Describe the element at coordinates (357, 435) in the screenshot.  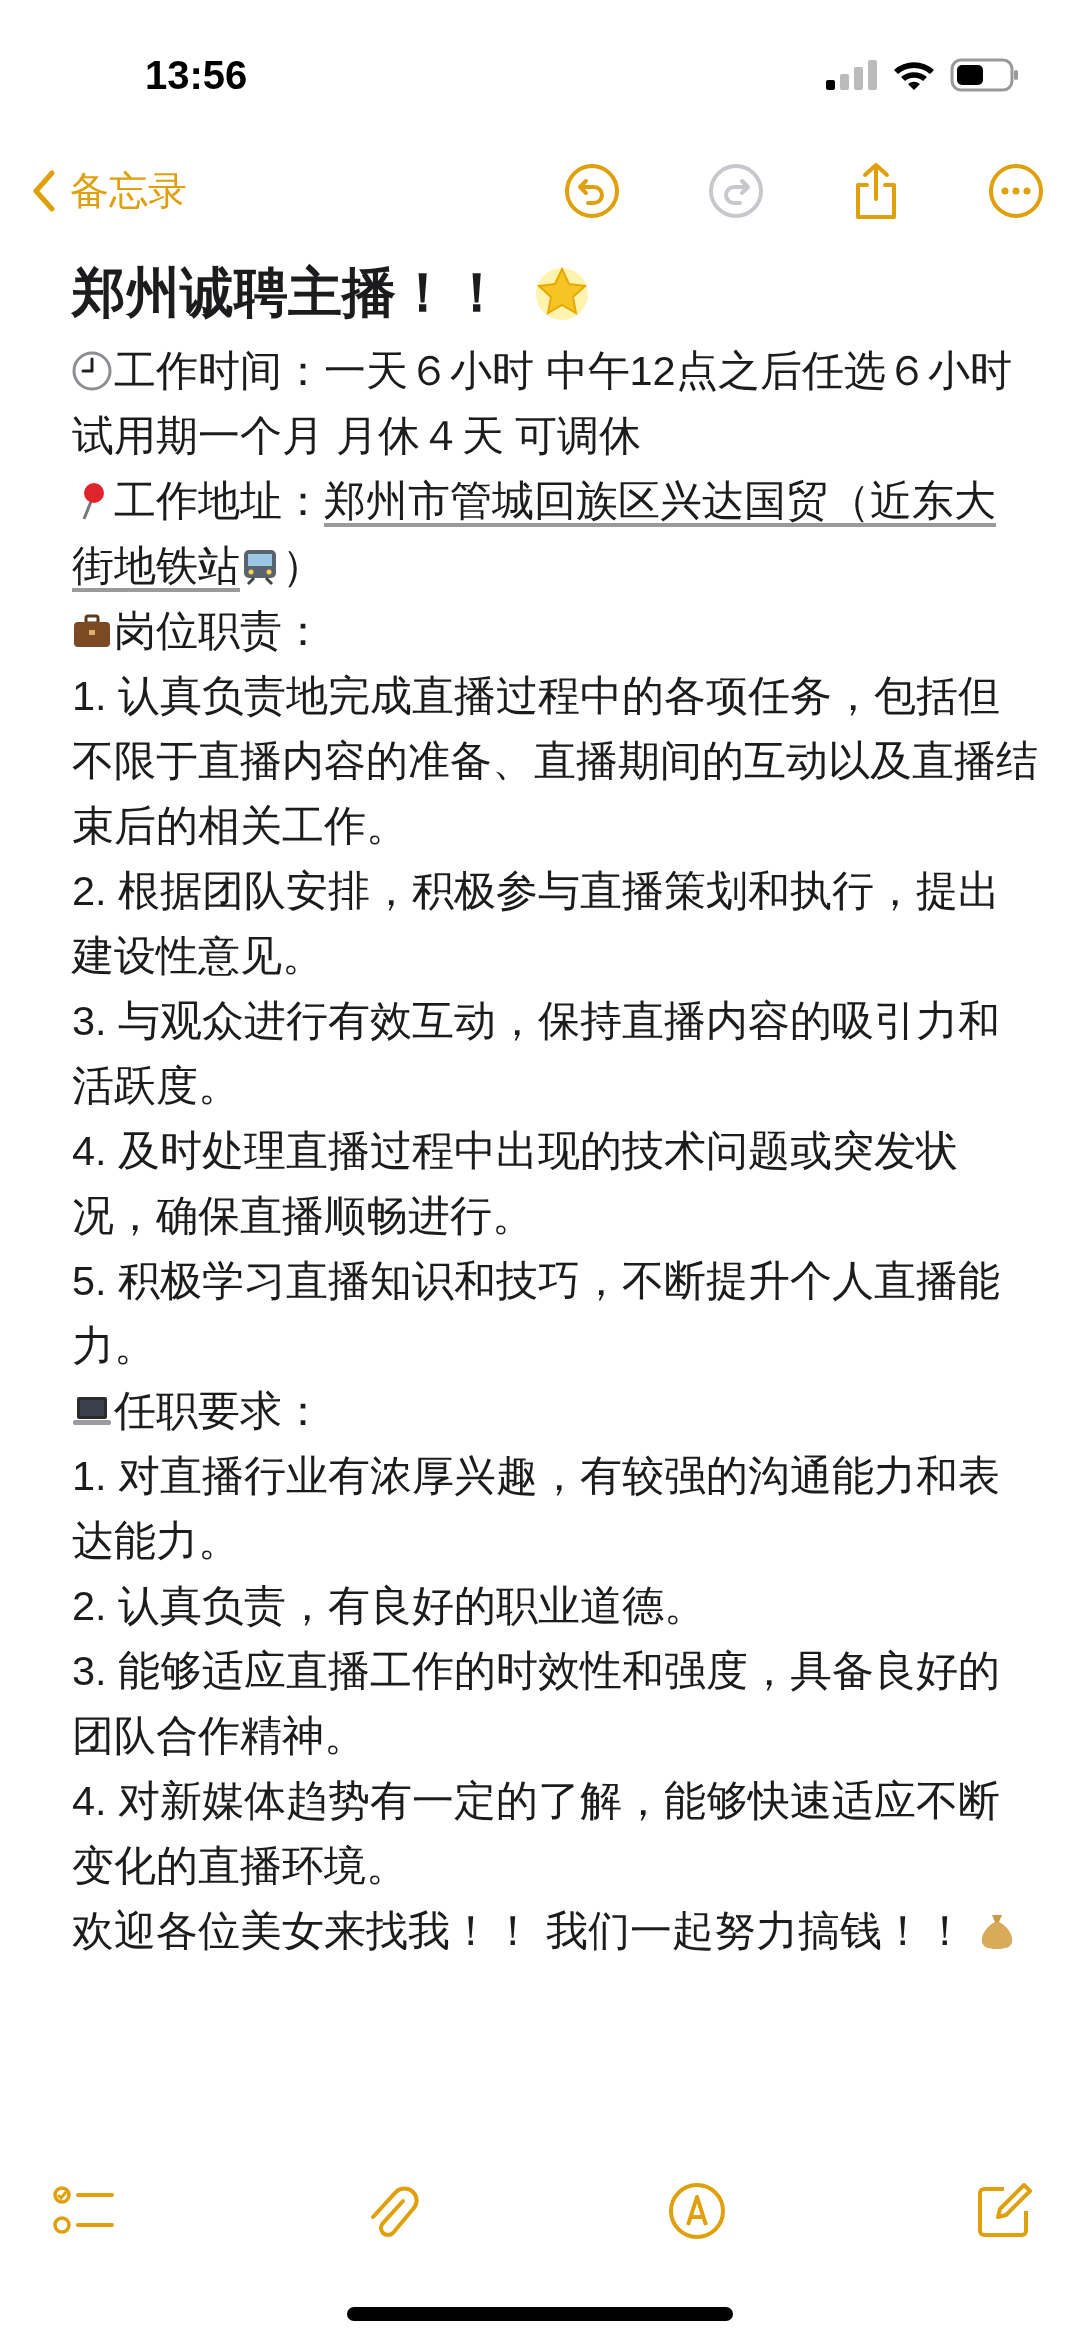
I see `note-text: 试用期一个月 月休４天 可调休` at that location.